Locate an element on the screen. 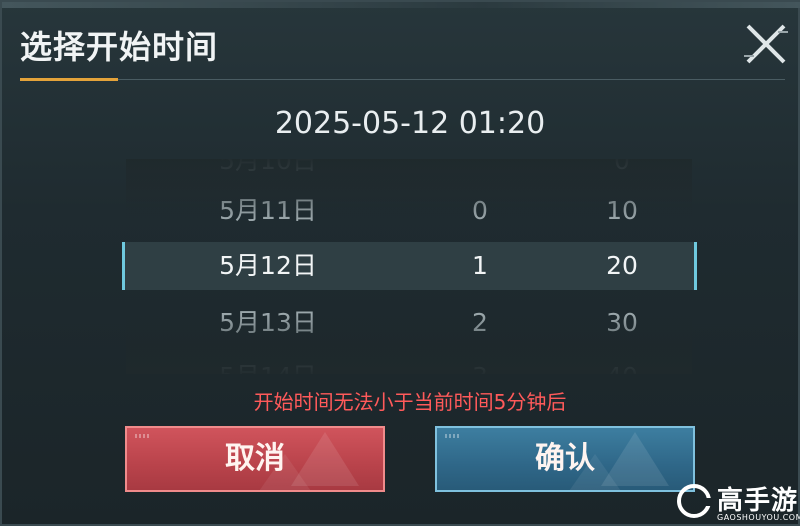 This screenshot has height=526, width=800. title-divider is located at coordinates (402, 79).